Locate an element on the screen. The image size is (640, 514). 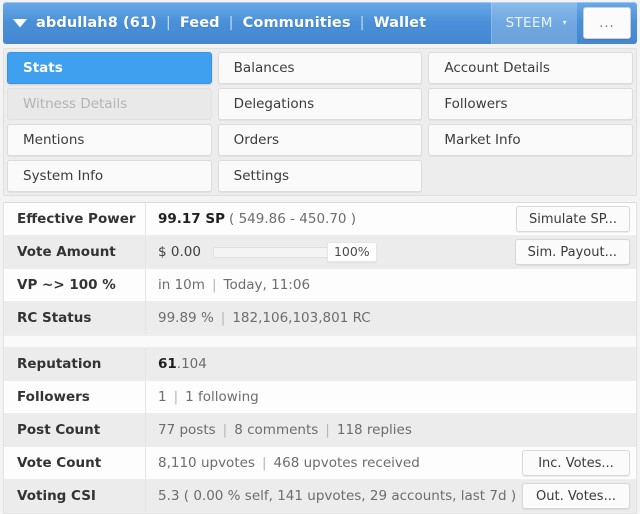
tab-label: Balances is located at coordinates (264, 68).